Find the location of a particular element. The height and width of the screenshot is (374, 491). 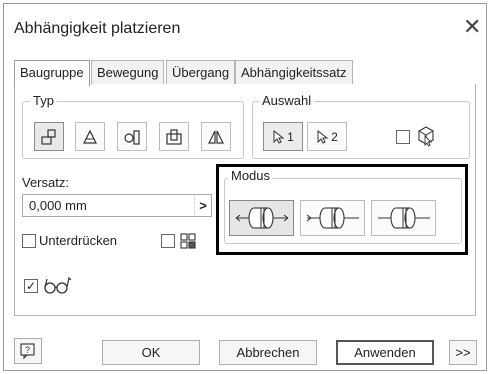

check-mark-icon: ✓ is located at coordinates (31, 286).